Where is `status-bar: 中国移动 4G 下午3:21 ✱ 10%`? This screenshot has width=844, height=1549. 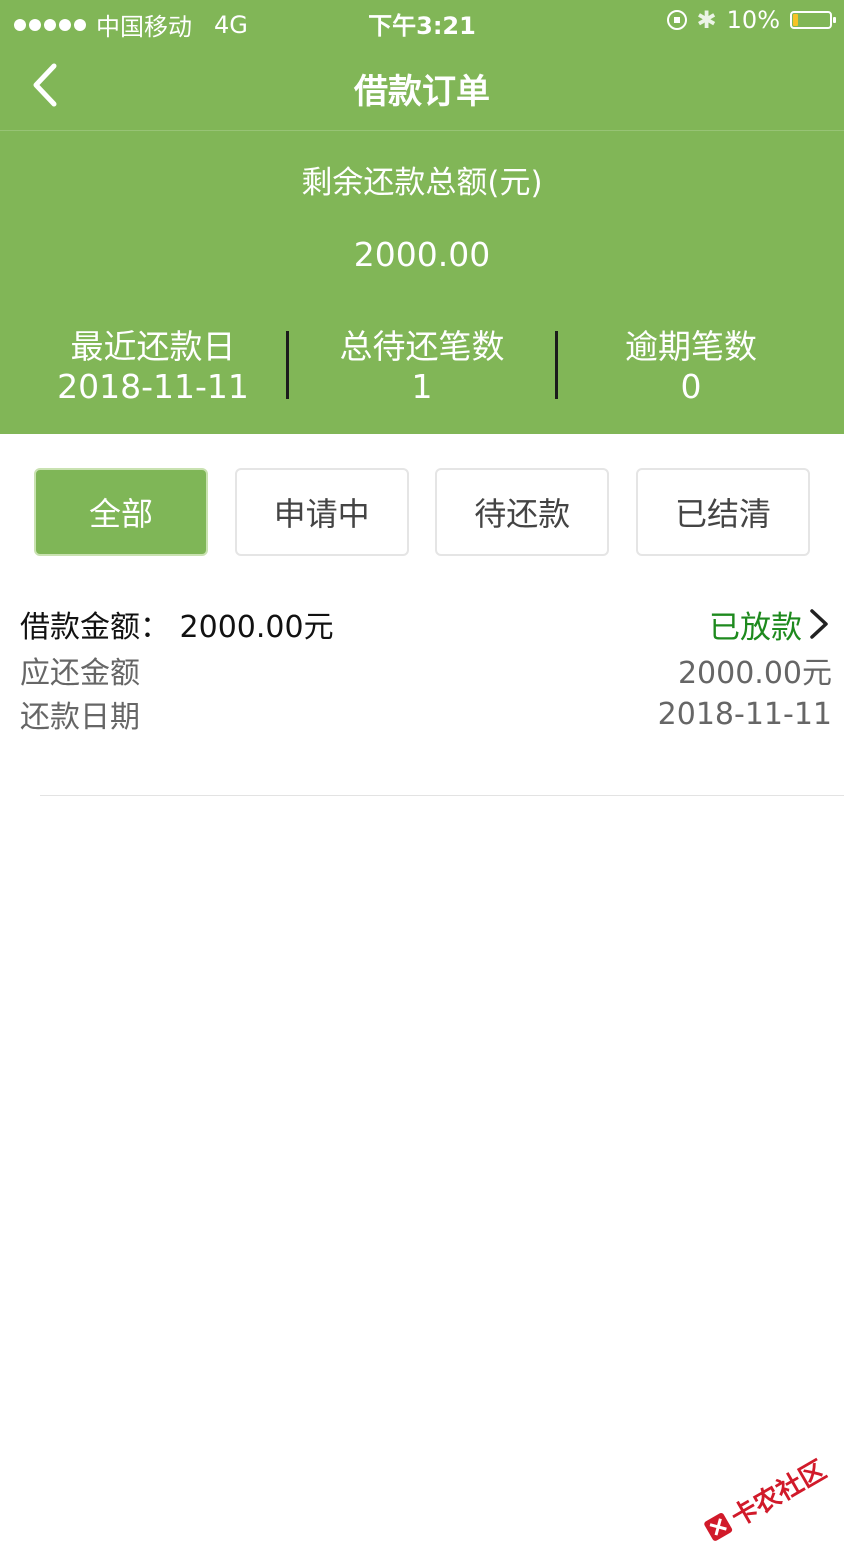 status-bar: 中国移动 4G 下午3:21 ✱ 10% is located at coordinates (422, 21).